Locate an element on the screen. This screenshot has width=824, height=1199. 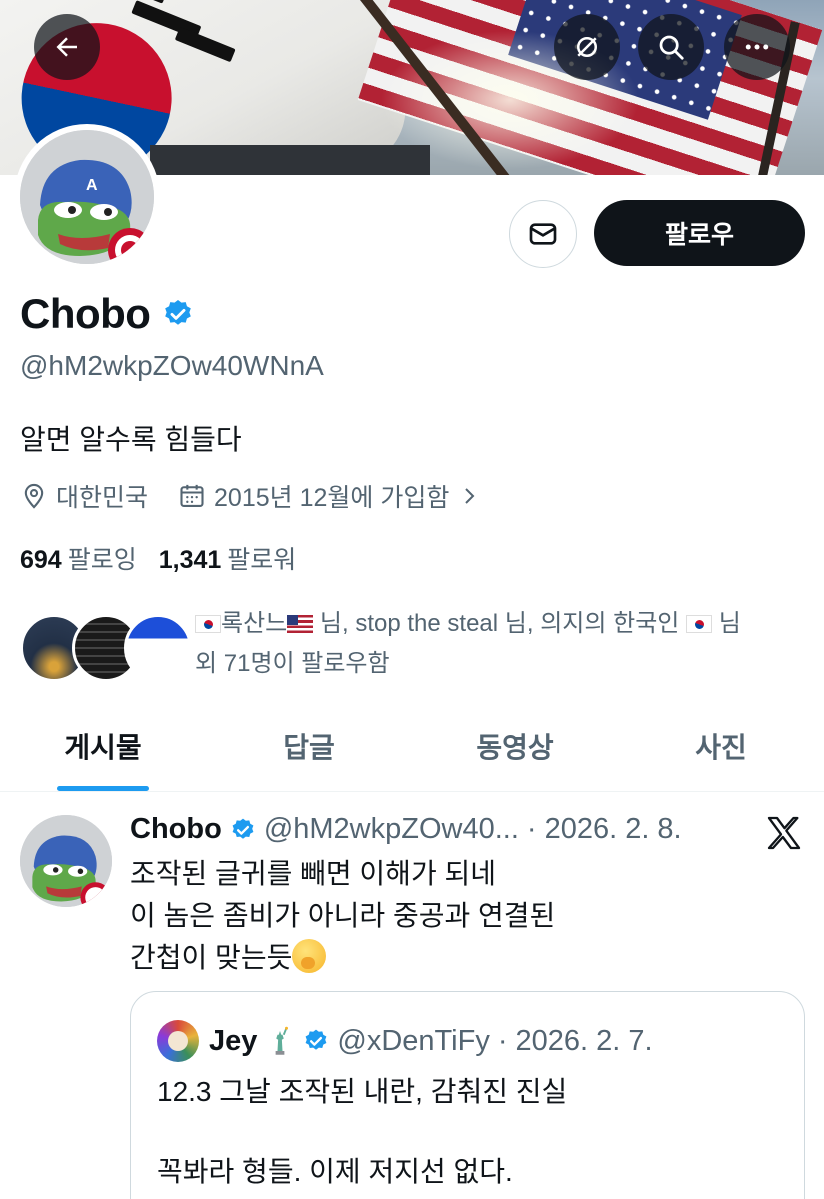
join-date: 2015년 12월에 가입함 is located at coordinates (329, 496).